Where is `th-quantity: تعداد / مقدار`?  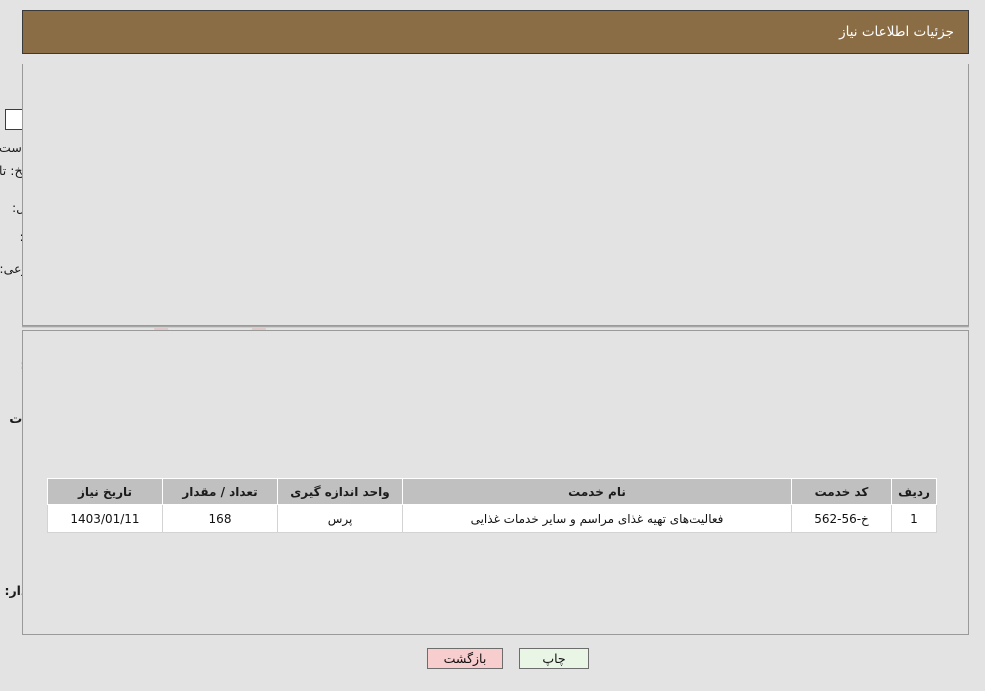
th-quantity: تعداد / مقدار is located at coordinates (220, 491).